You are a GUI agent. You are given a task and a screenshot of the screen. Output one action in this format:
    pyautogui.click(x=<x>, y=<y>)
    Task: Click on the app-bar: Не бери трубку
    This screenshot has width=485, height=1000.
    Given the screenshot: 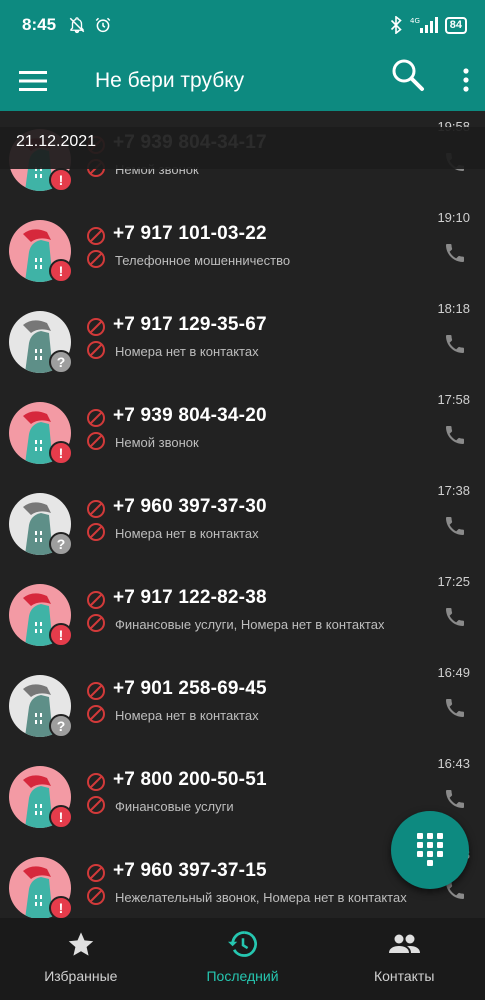 What is the action you would take?
    pyautogui.click(x=242, y=80)
    